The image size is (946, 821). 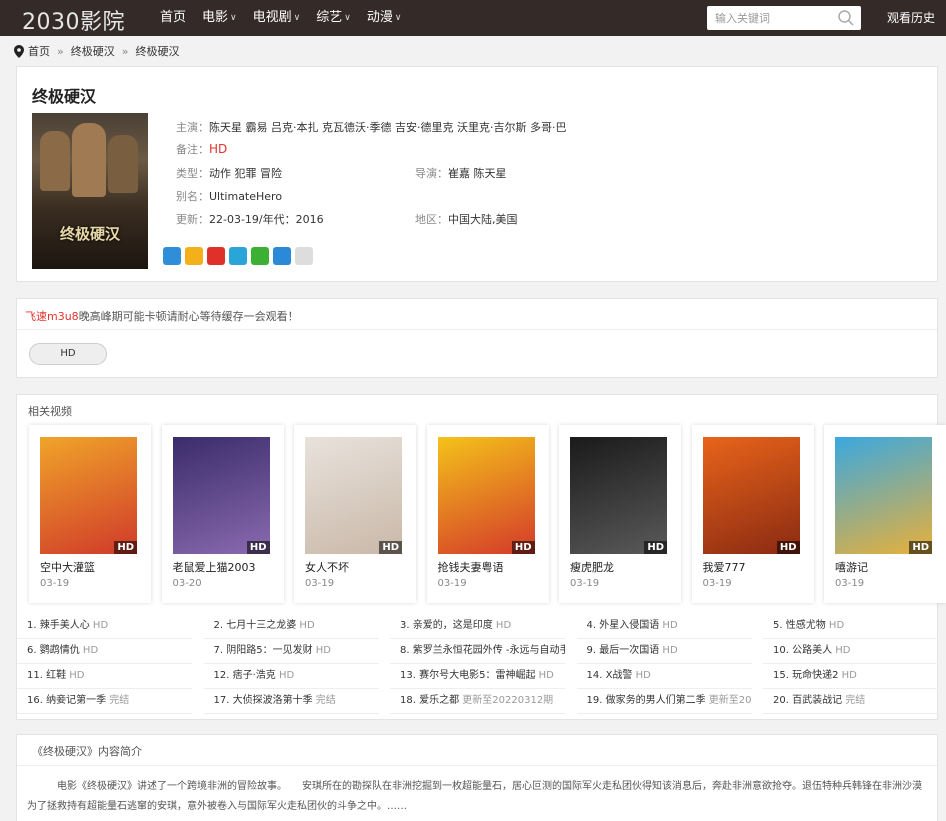 I want to click on list-item: 8. 紫罗兰永恒花园外传 -永远与自动手, so click(x=477, y=652).